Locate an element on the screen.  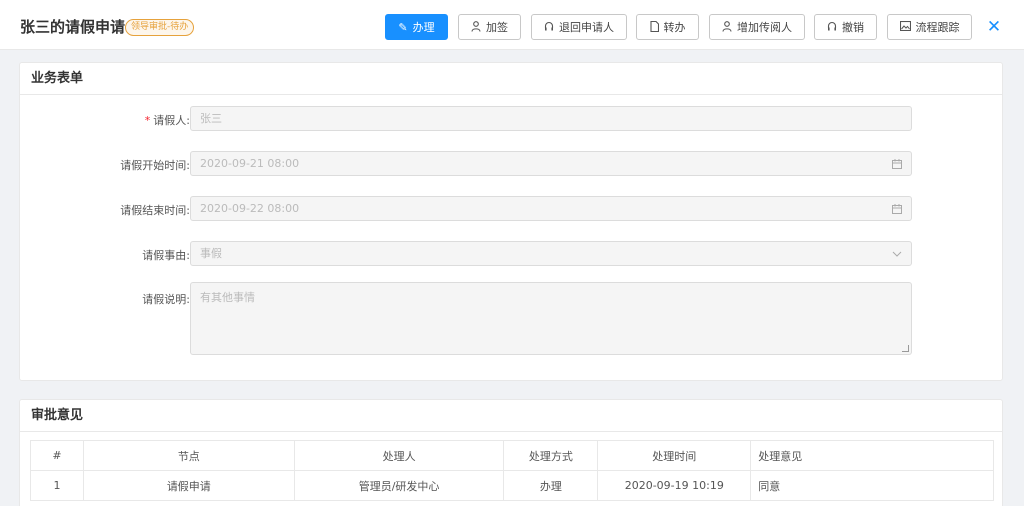
applicant-label: * 请假人: is located at coordinates (105, 120).